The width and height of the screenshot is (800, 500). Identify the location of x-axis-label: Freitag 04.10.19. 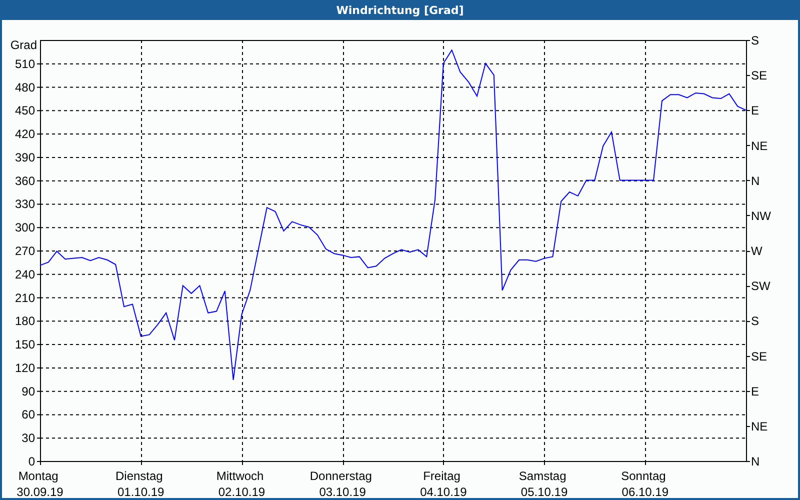
(443, 483).